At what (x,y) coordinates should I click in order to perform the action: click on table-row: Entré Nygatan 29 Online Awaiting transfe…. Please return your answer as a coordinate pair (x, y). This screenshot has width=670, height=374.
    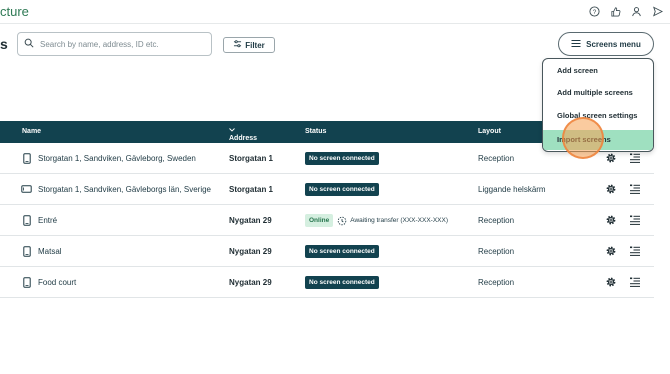
    Looking at the image, I should click on (327, 220).